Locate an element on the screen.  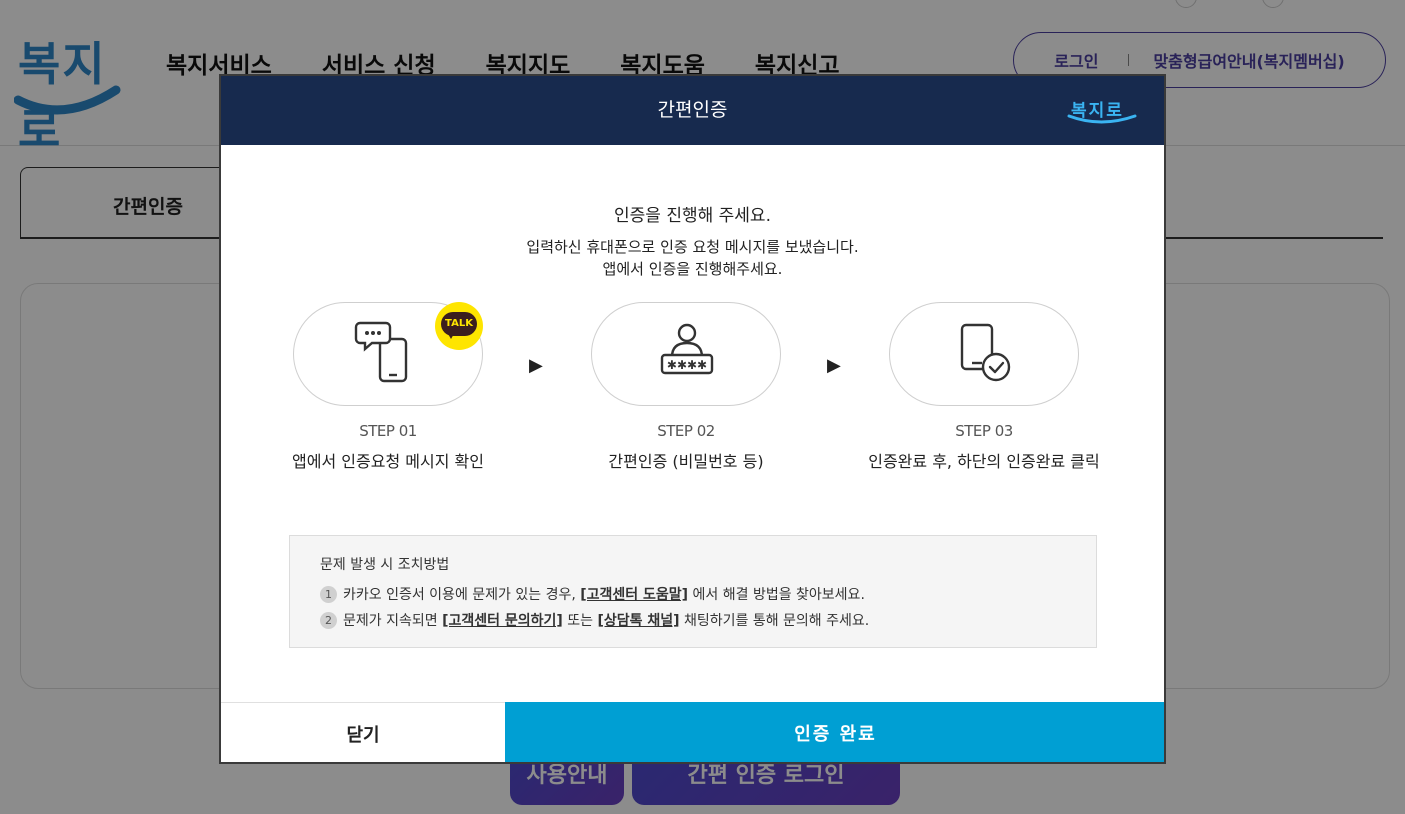
step-description: 앱에서 인증요청 메시지 확인 is located at coordinates (388, 461).